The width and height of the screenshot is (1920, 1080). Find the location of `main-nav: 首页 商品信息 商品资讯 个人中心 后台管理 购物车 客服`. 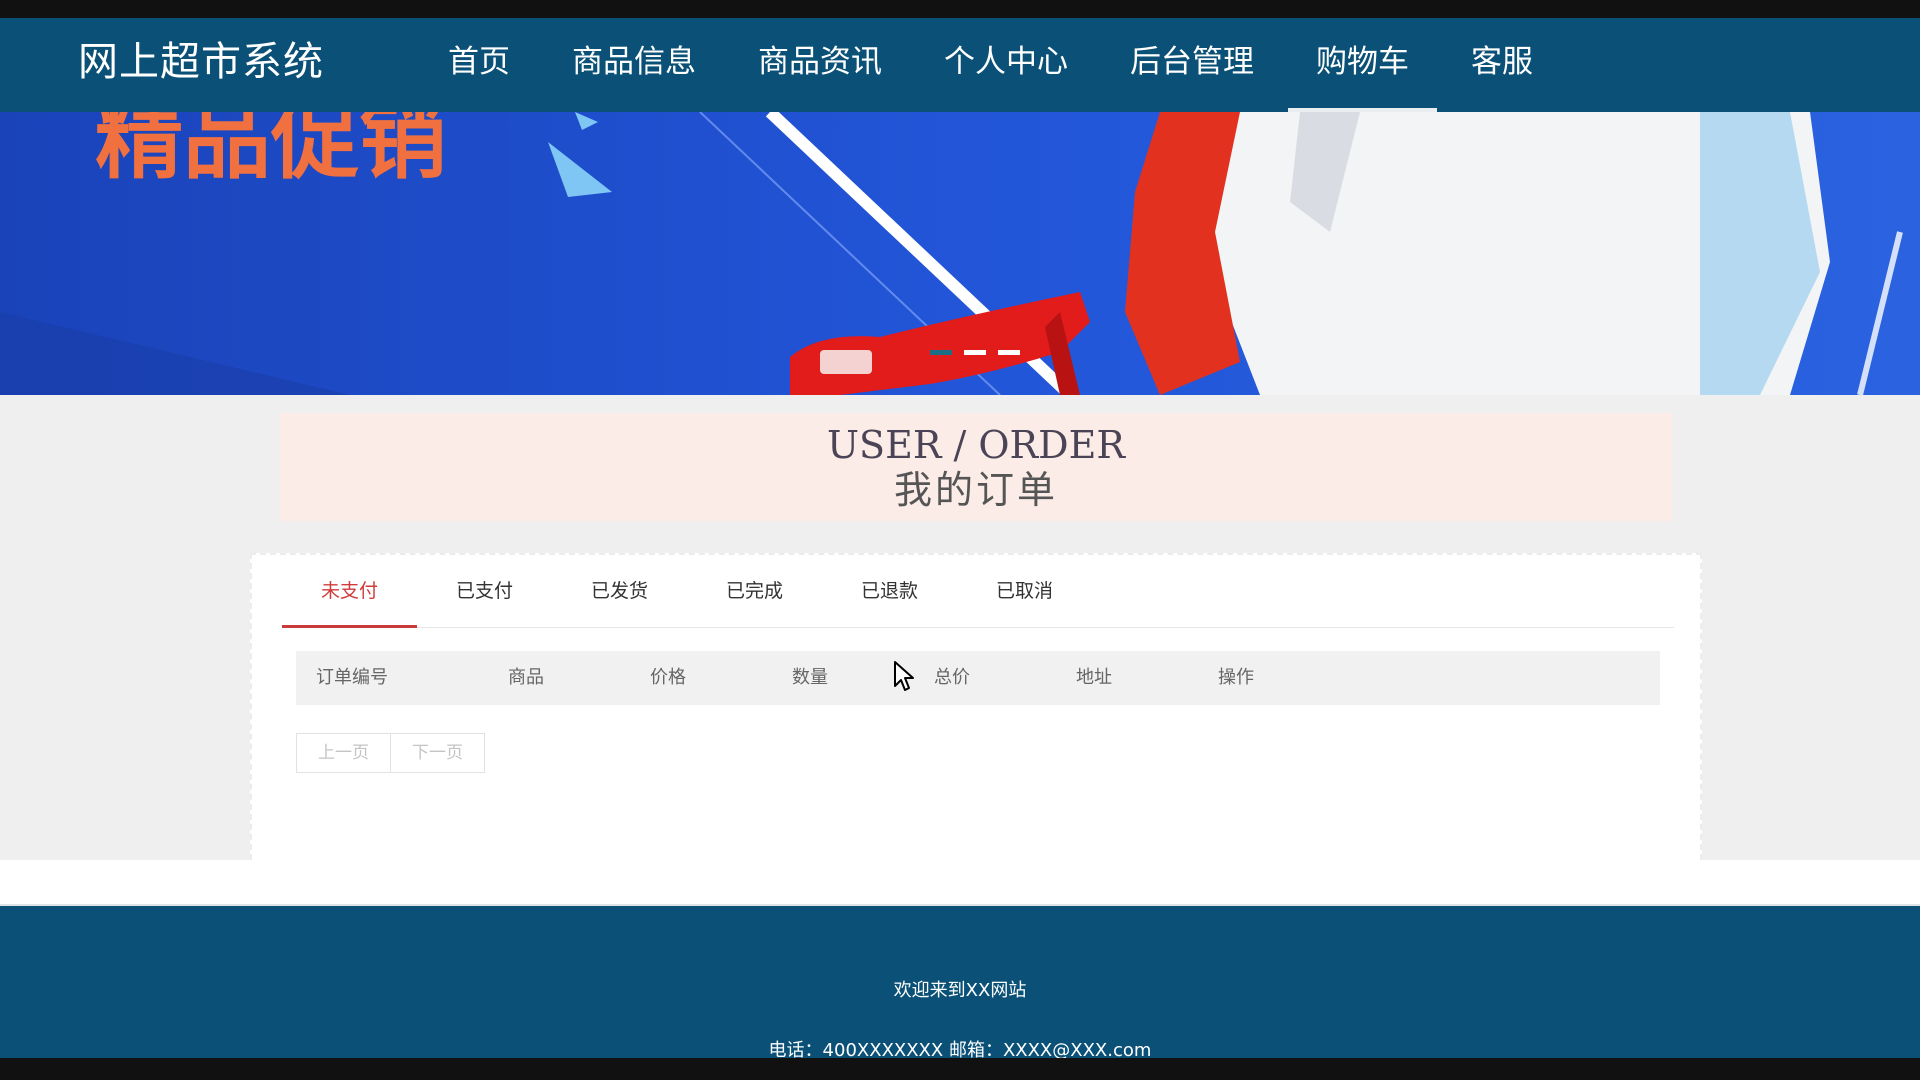

main-nav: 首页 商品信息 商品资讯 个人中心 后台管理 购物车 客服 is located at coordinates (993, 65).